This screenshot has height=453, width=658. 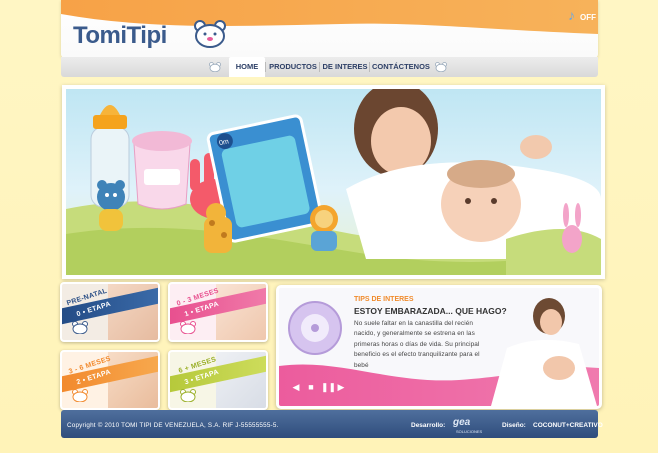 What do you see at coordinates (401, 67) in the screenshot?
I see `nav-contactenos: CONTÁCTENOS` at bounding box center [401, 67].